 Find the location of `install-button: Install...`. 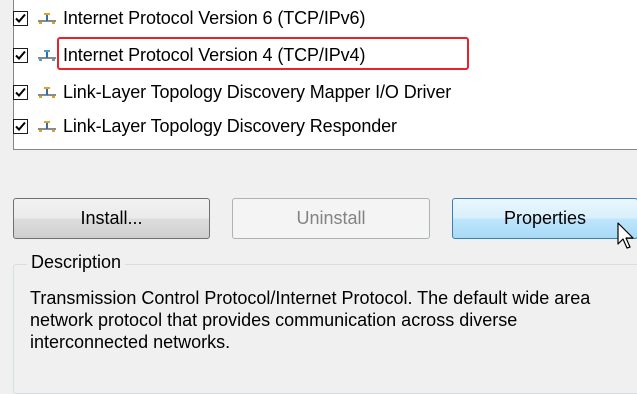

install-button: Install... is located at coordinates (111, 218).